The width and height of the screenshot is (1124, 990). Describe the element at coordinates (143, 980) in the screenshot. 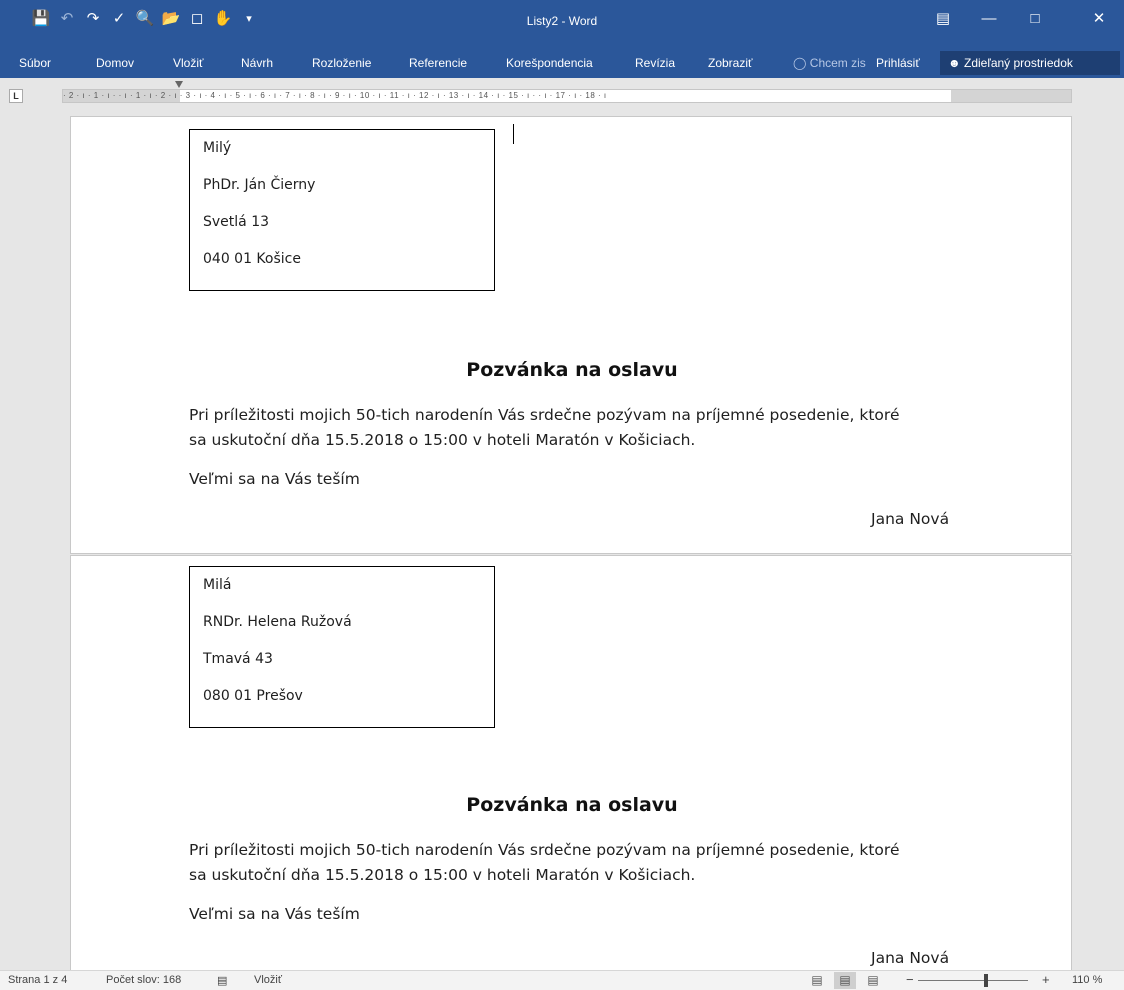

I see `word-count: Počet slov: 168` at that location.